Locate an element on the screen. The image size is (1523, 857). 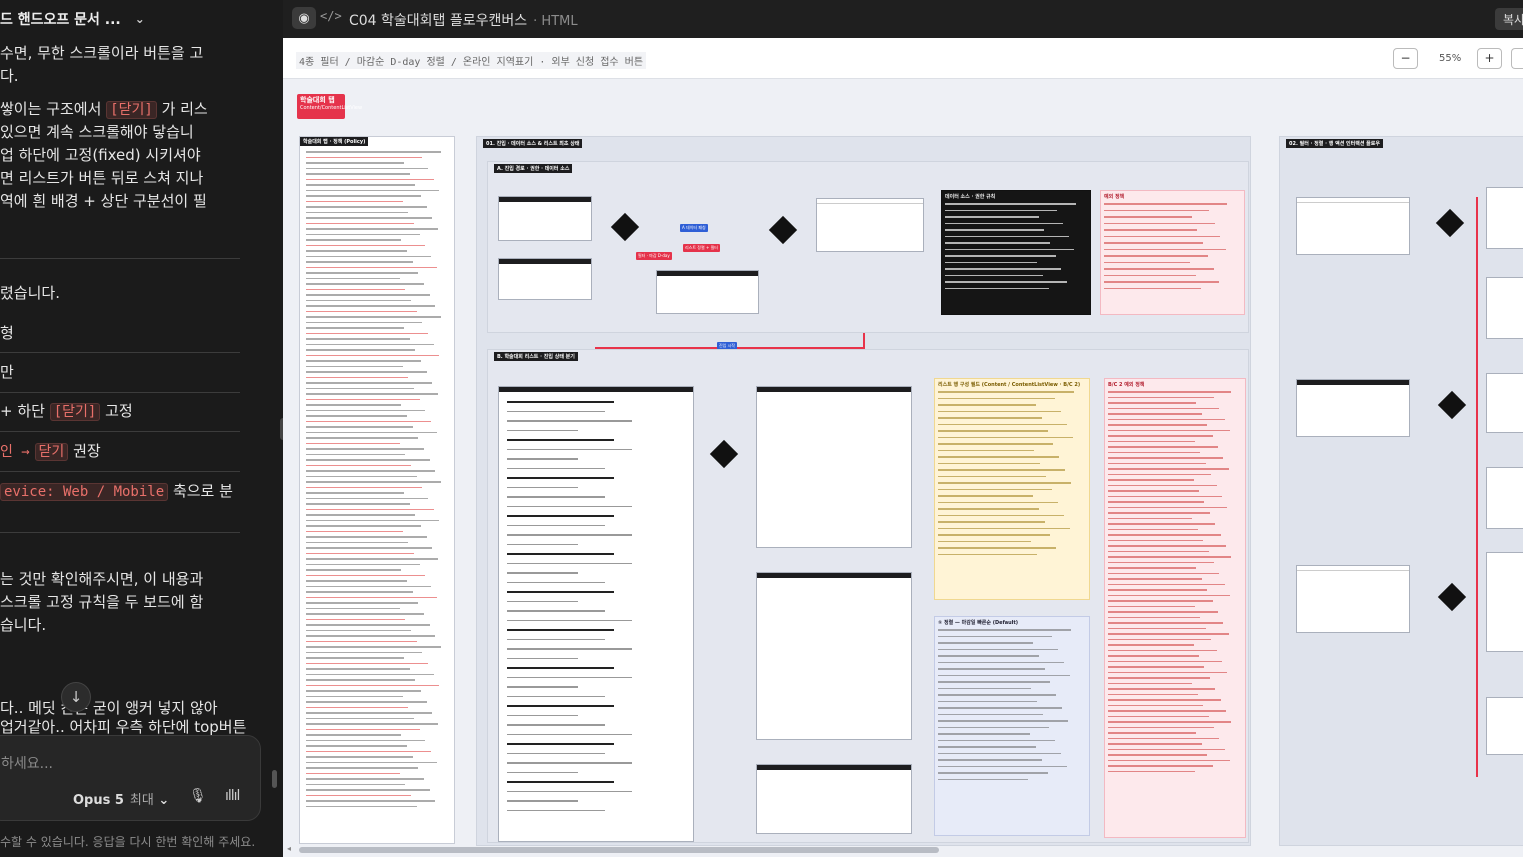
chat-line: 수면, 무한 스크롤이라 버튼을 고 is located at coordinates (102, 53).